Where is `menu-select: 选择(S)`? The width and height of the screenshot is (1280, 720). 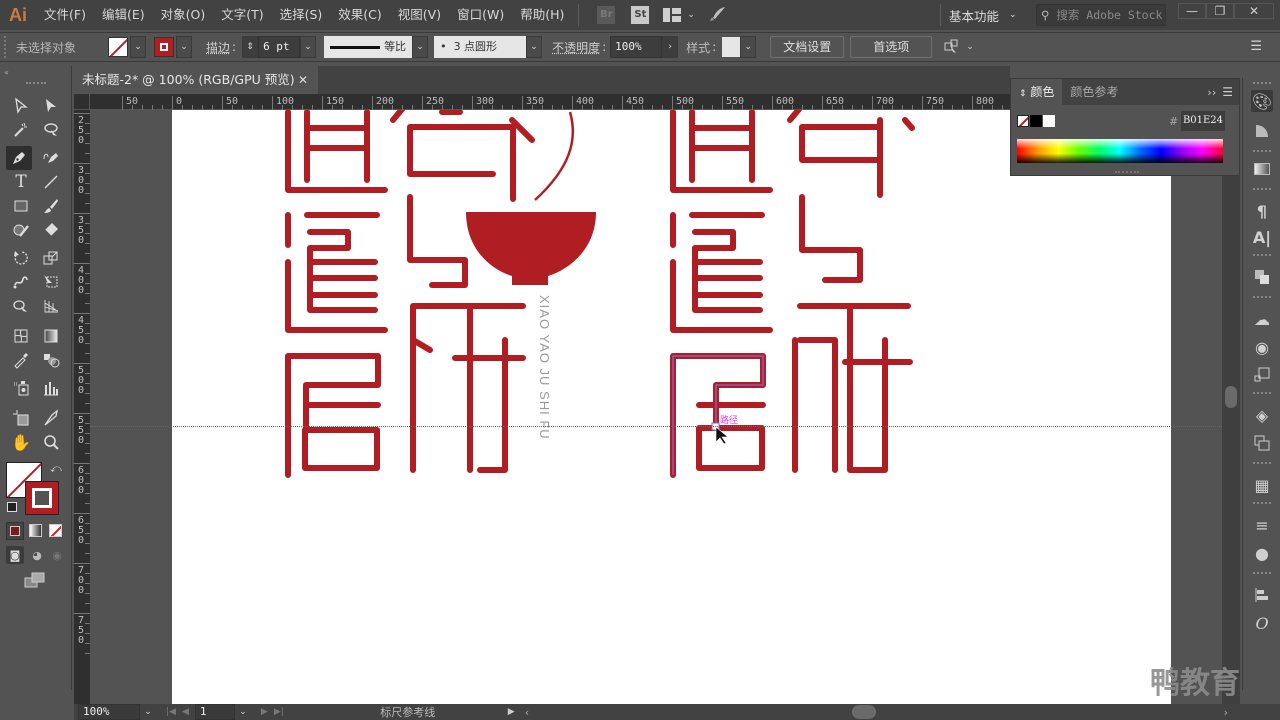
menu-select: 选择(S) is located at coordinates (301, 15).